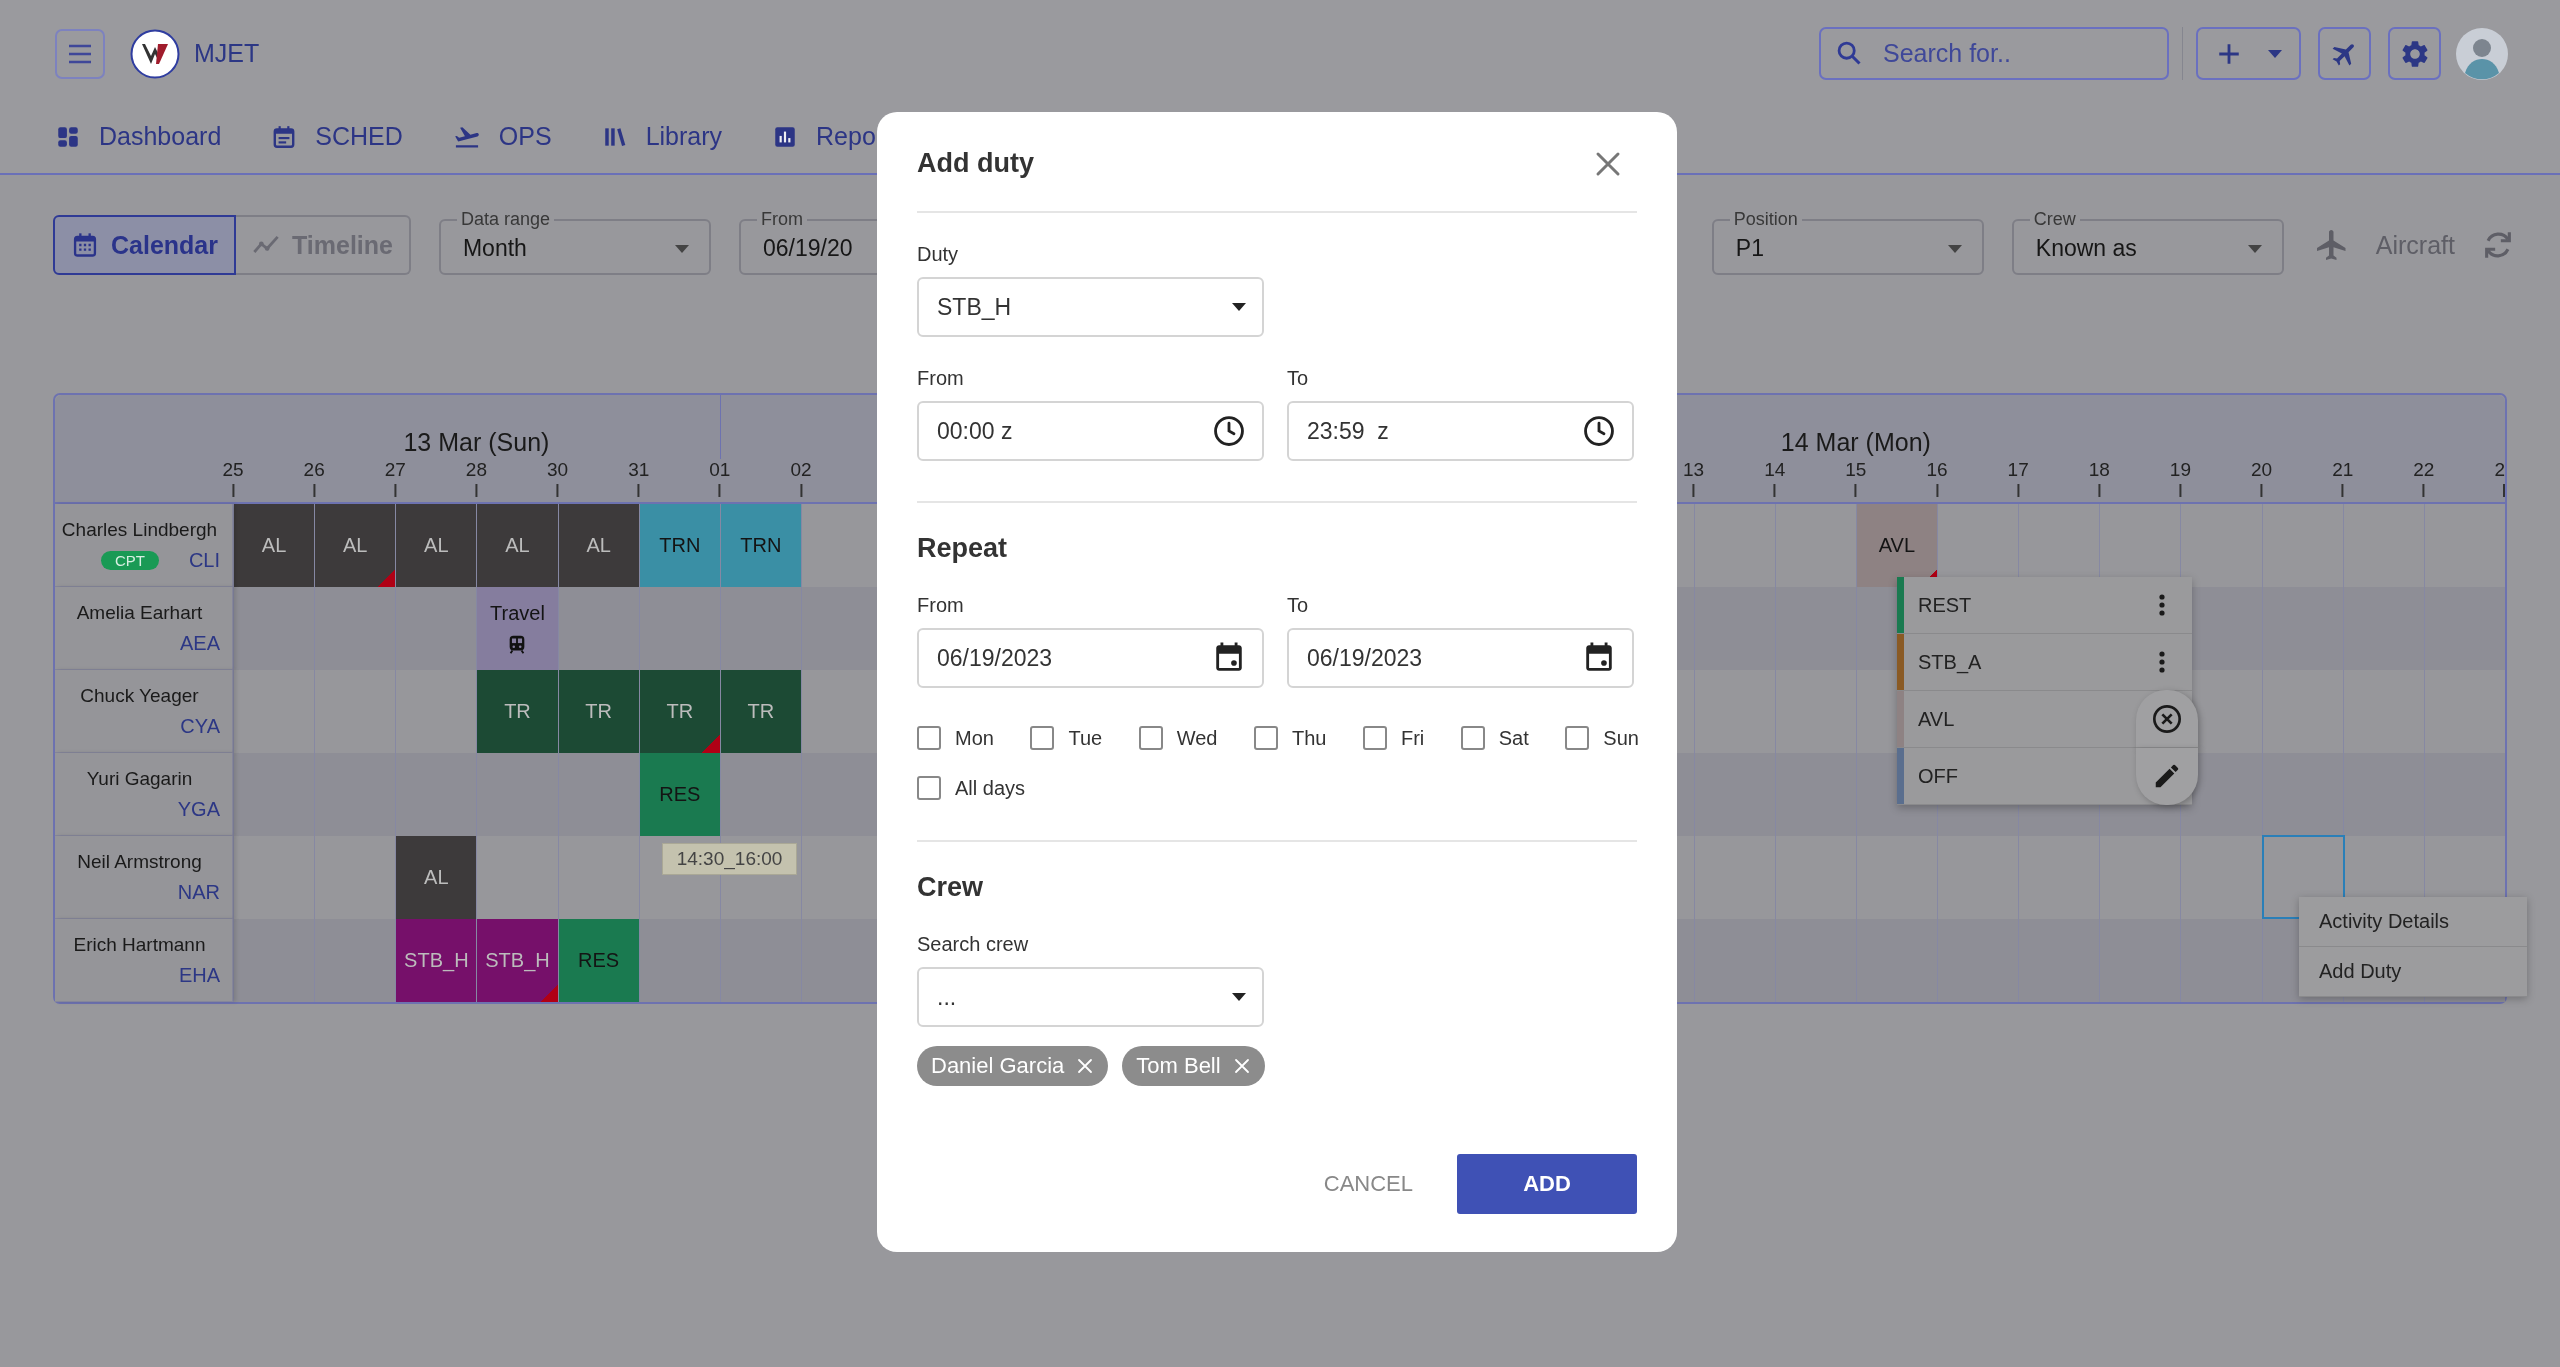 The image size is (2560, 1367). Describe the element at coordinates (337, 136) in the screenshot. I see `nav-tab: SCHED` at that location.